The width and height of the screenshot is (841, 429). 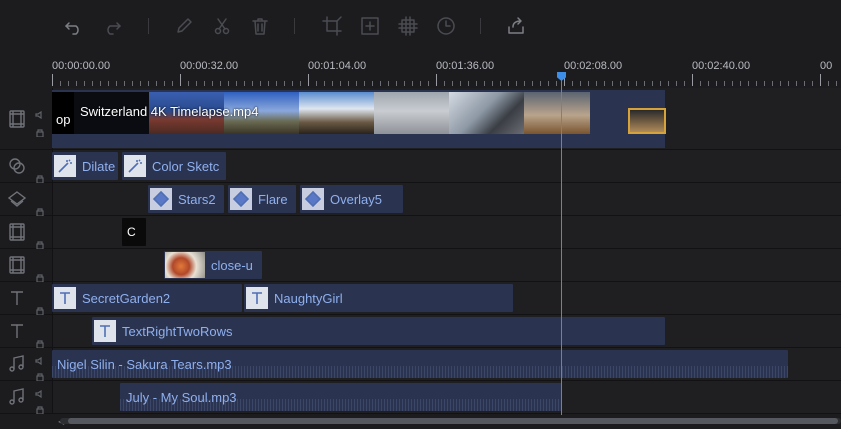 I want to click on ruler-label: 00:02:40.00, so click(x=721, y=66).